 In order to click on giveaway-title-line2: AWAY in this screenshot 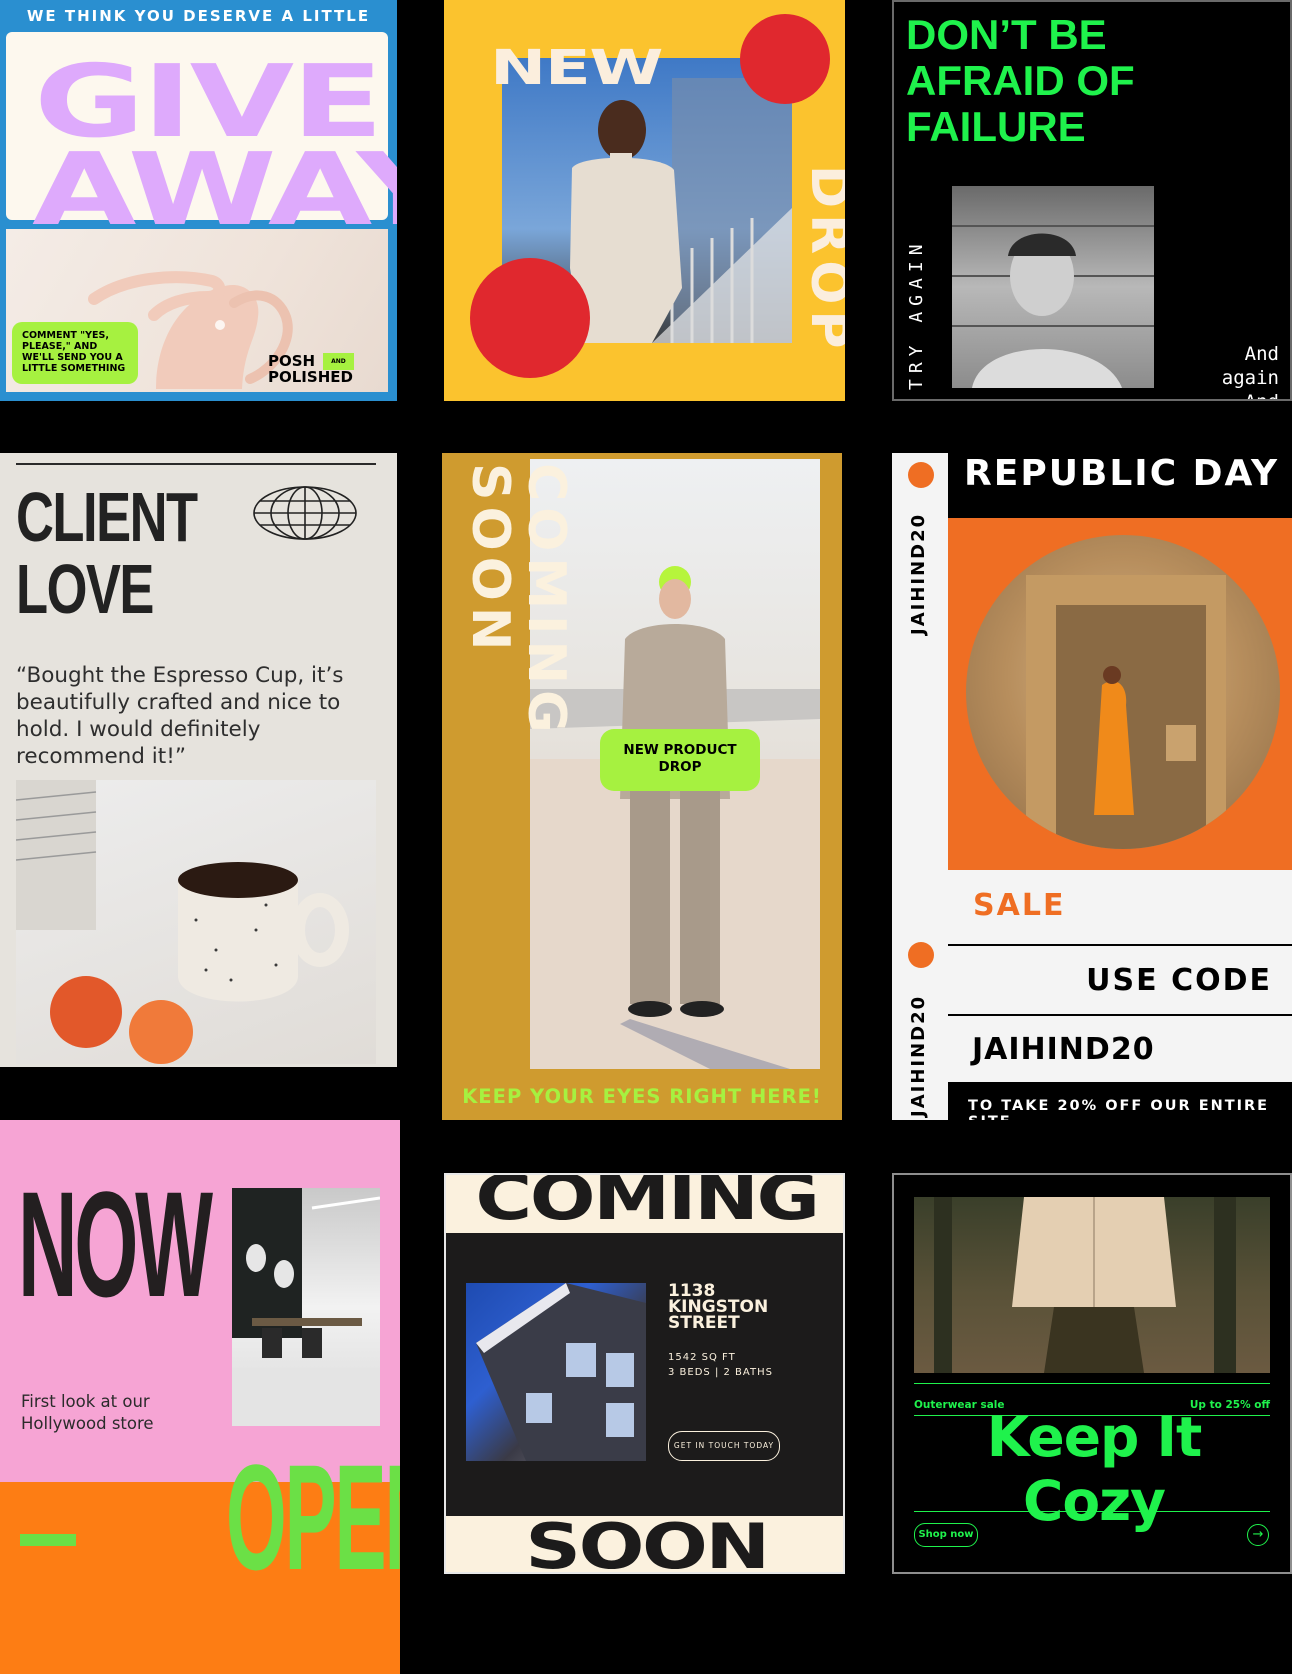, I will do `click(214, 189)`.